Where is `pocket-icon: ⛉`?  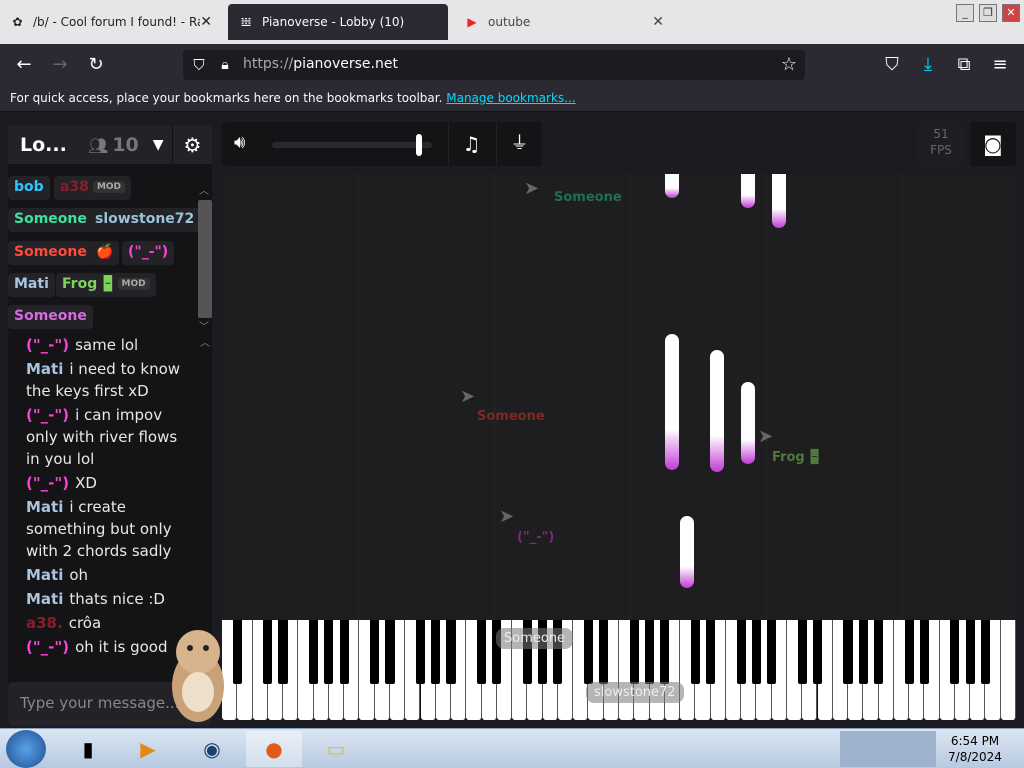
pocket-icon: ⛉ is located at coordinates (892, 65).